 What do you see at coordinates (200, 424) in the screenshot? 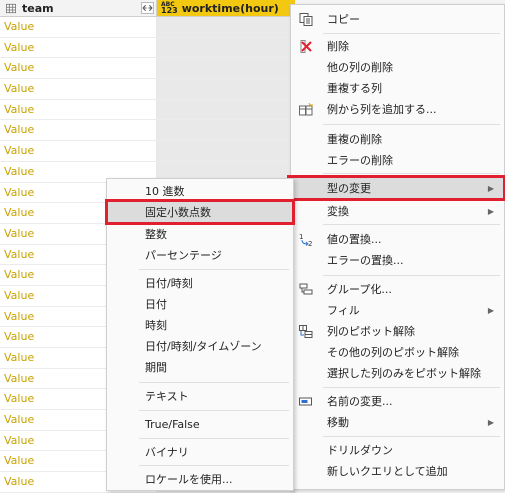
I see `type-item-truefalse: True/False` at bounding box center [200, 424].